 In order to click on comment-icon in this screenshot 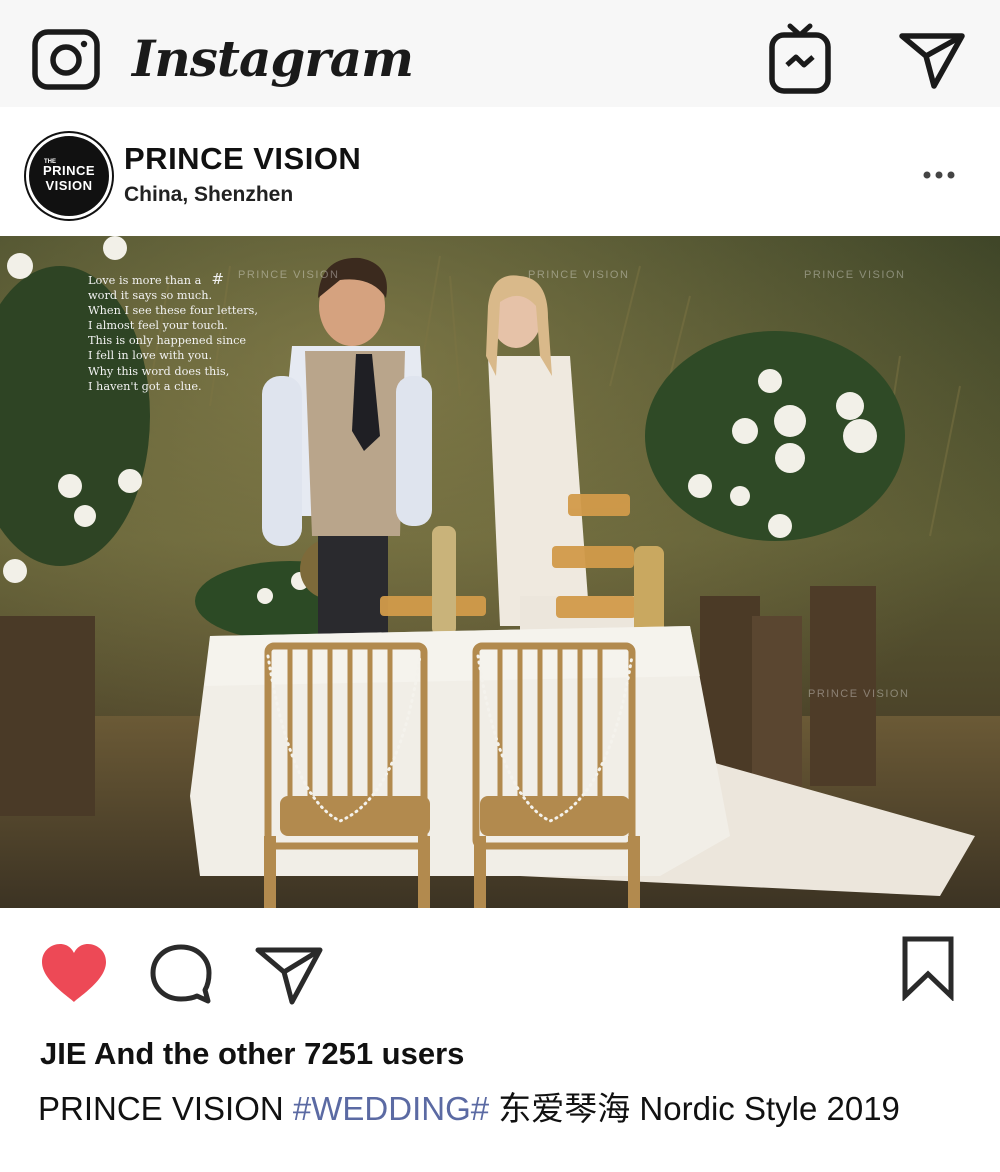, I will do `click(181, 974)`.